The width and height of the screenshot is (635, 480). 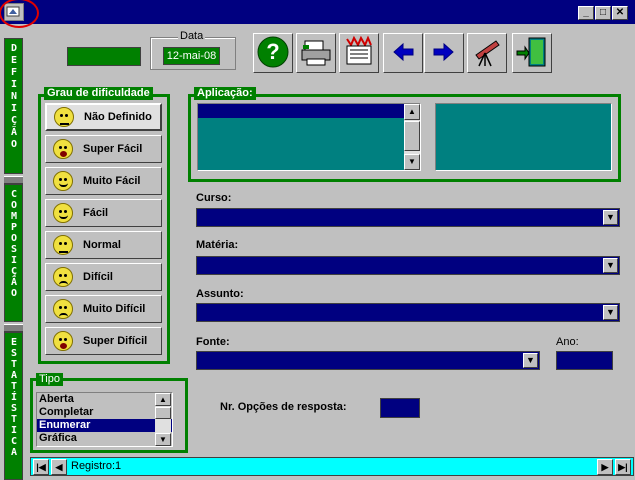 What do you see at coordinates (14, 397) in the screenshot?
I see `tab-estatistica-label: ESTATÍSTICA` at bounding box center [14, 397].